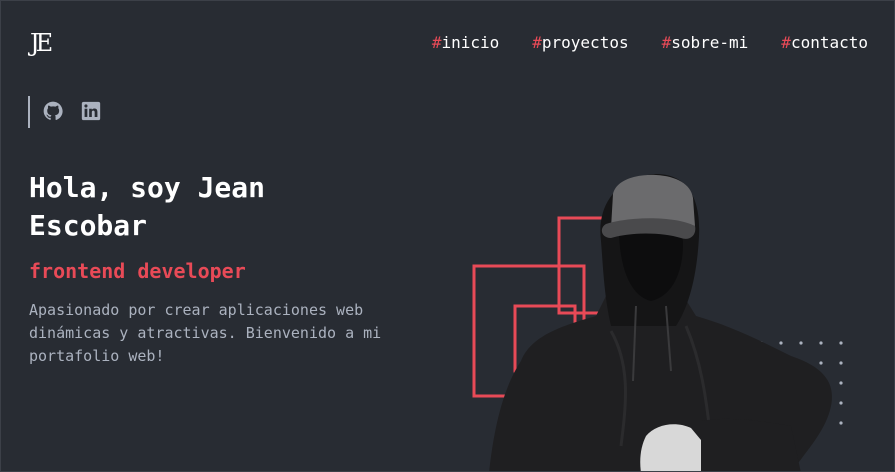  I want to click on hero-title: Hola, soy Jean Escobar, so click(147, 206).